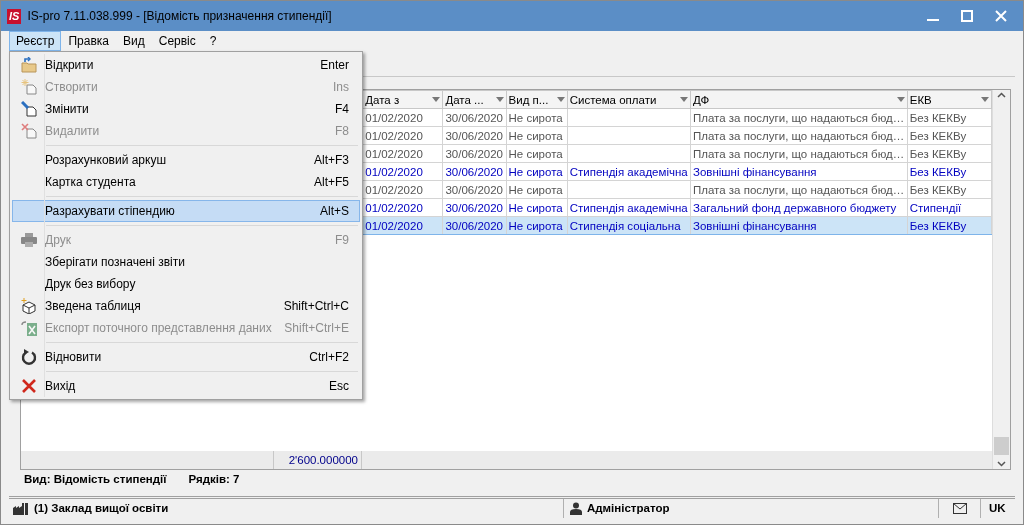  I want to click on menu-item: Змінити F4, so click(186, 109).